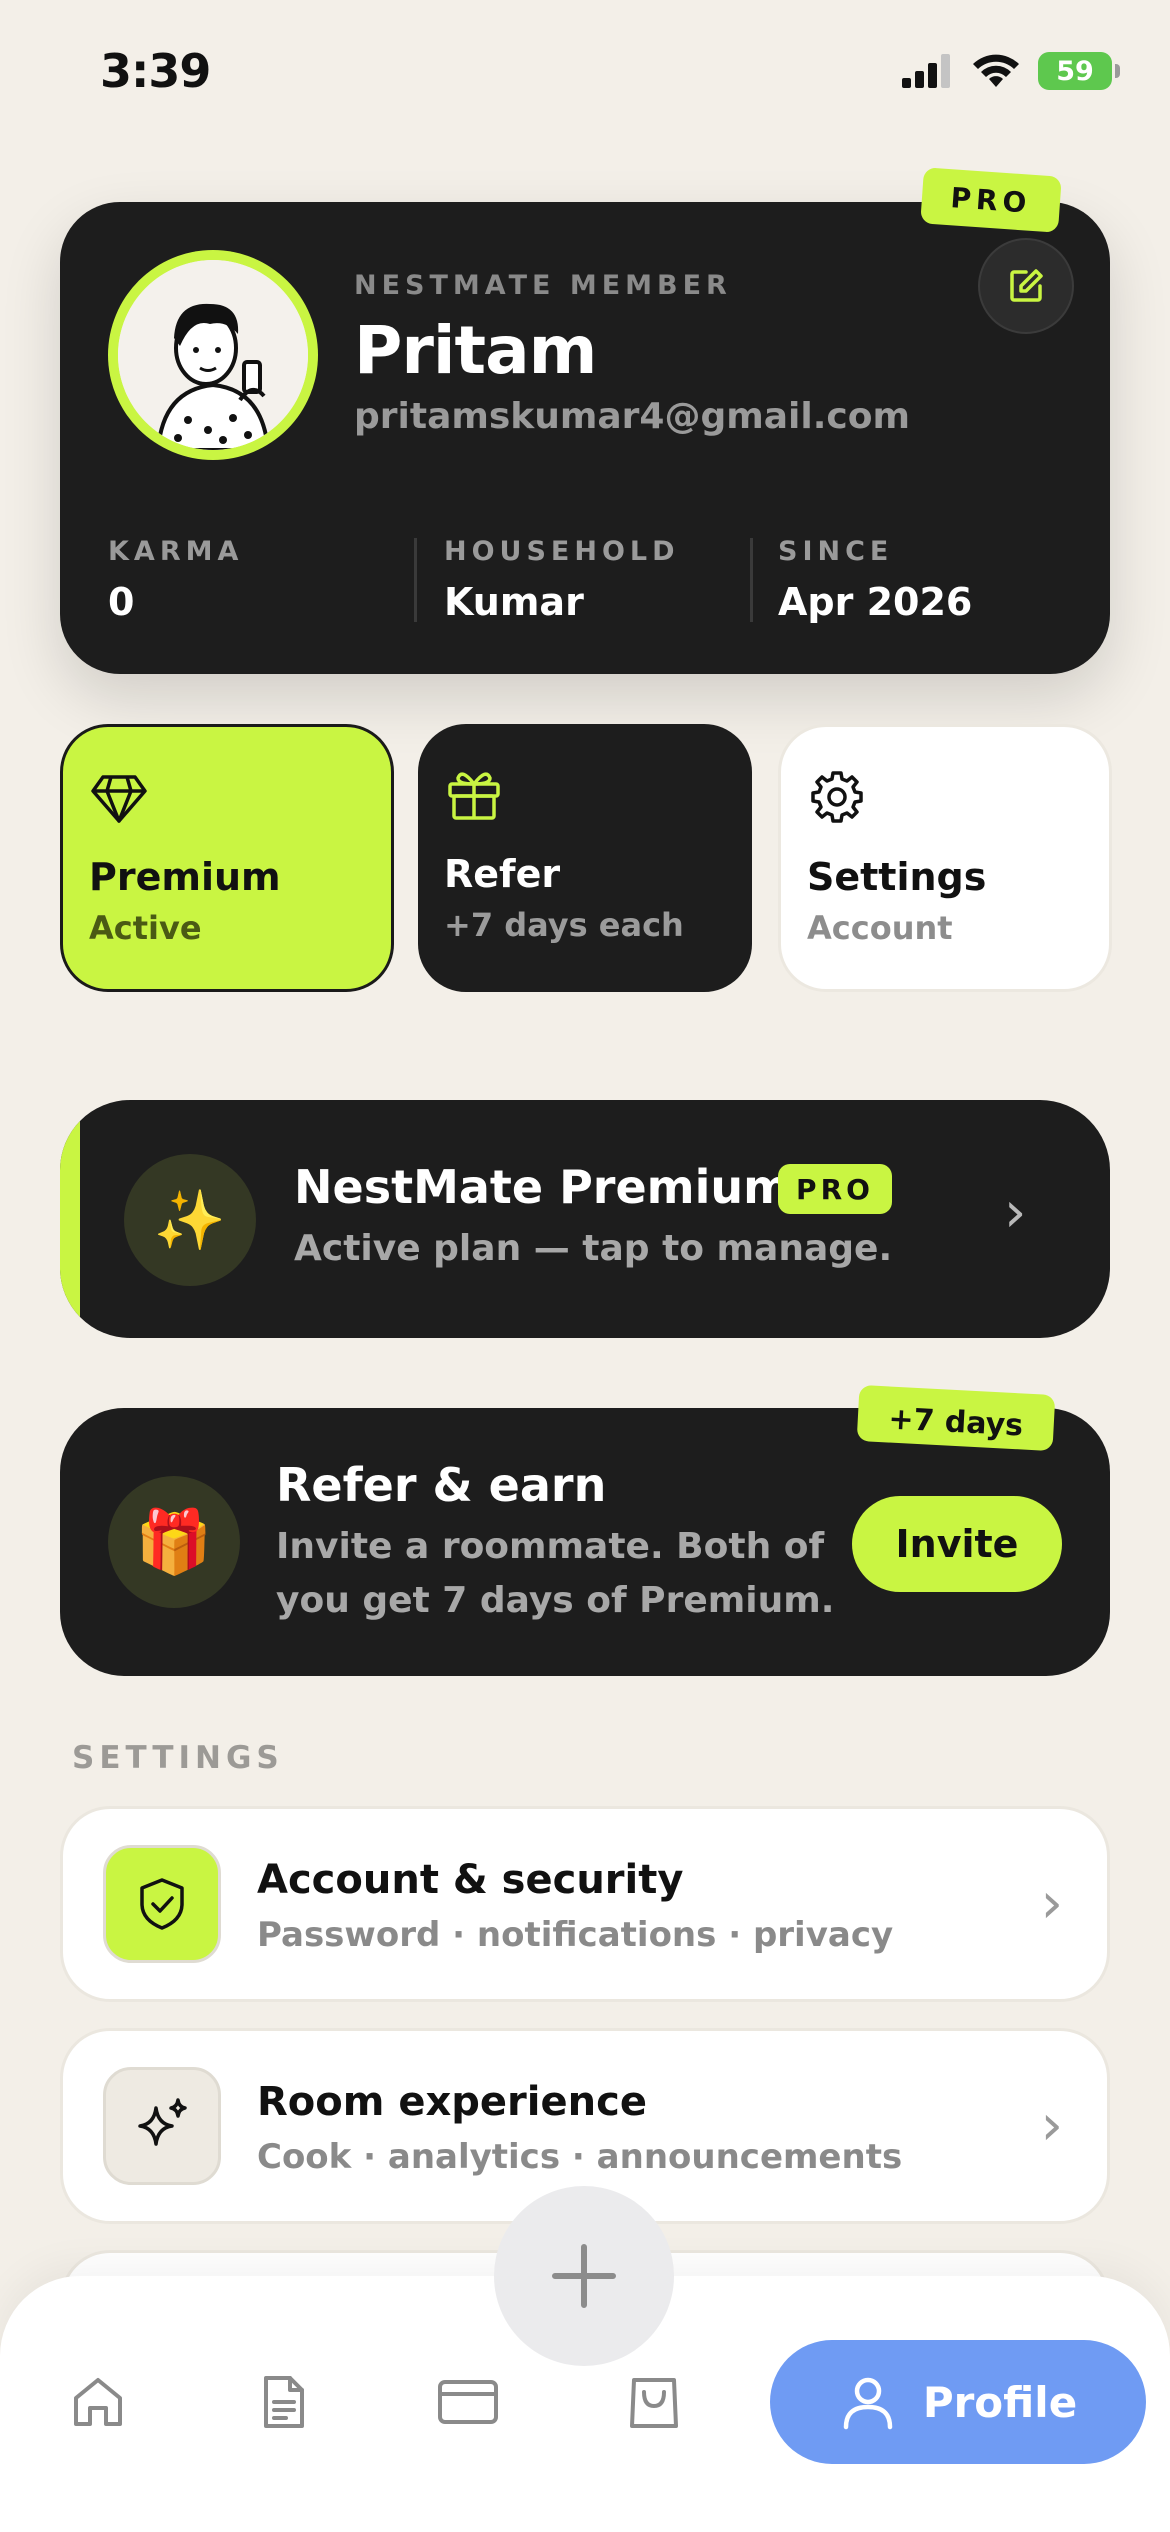 This screenshot has width=1170, height=2532. What do you see at coordinates (926, 71) in the screenshot?
I see `signal-icon` at bounding box center [926, 71].